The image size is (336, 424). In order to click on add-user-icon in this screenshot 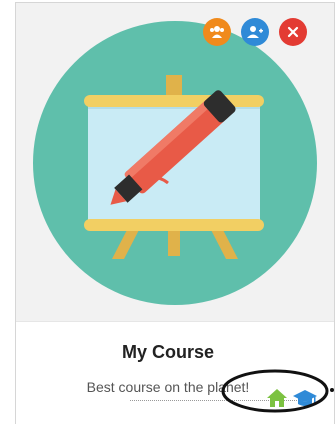, I will do `click(255, 32)`.